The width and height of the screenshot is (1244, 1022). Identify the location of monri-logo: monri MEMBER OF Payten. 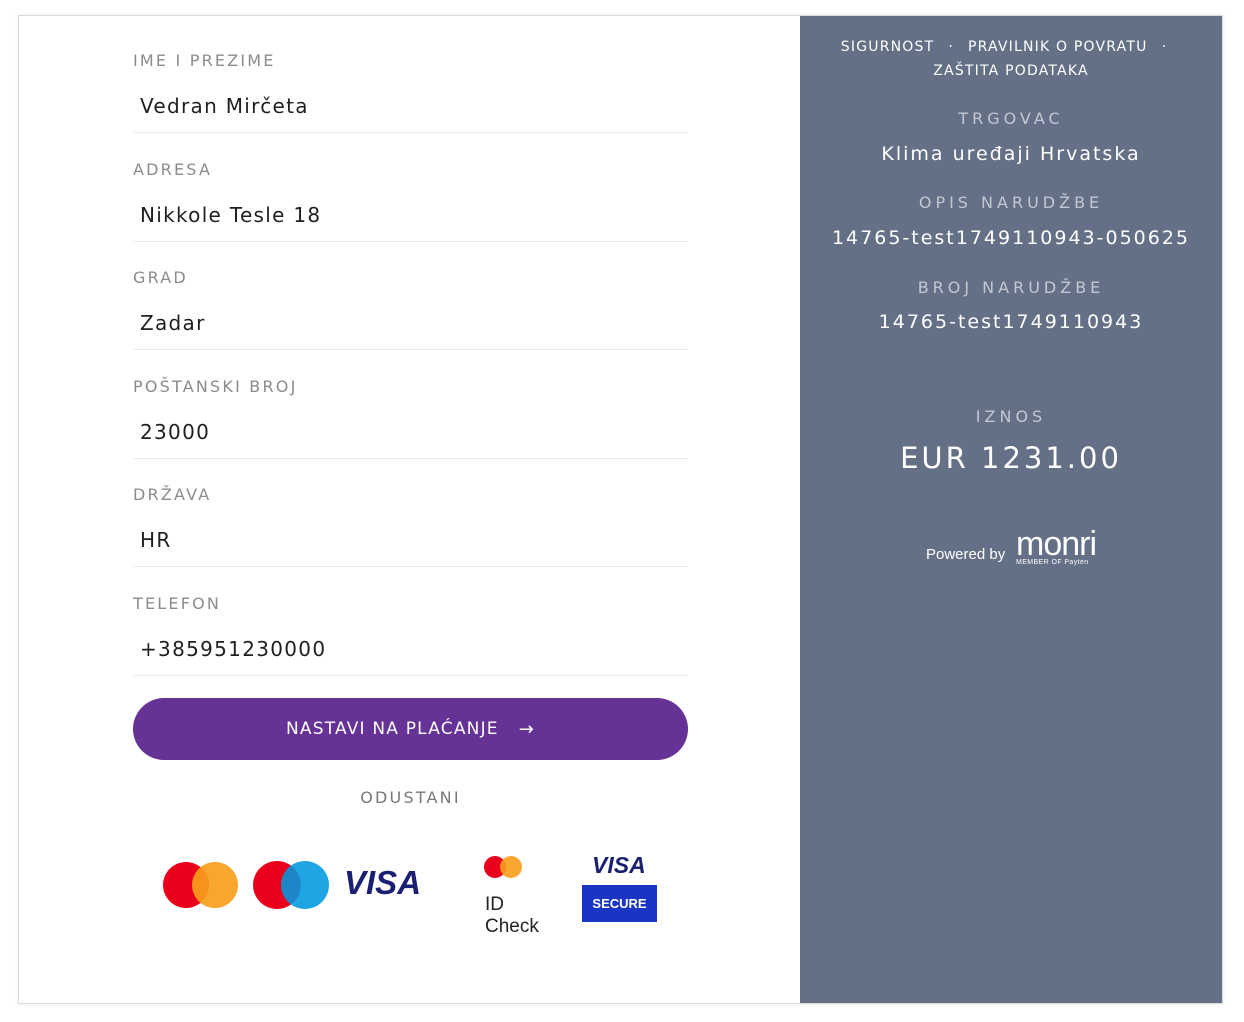
(1056, 545).